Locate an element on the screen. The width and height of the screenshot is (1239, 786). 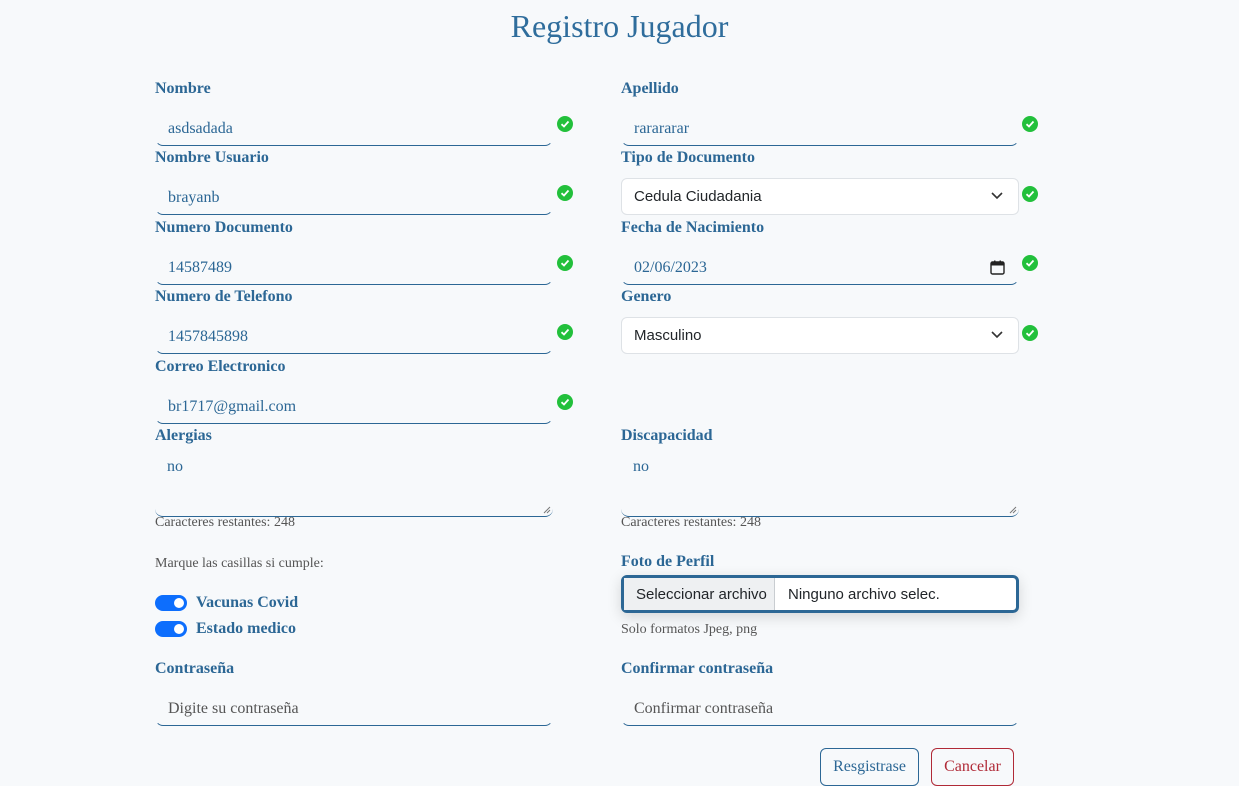
apellido-label: Apellido is located at coordinates (650, 88).